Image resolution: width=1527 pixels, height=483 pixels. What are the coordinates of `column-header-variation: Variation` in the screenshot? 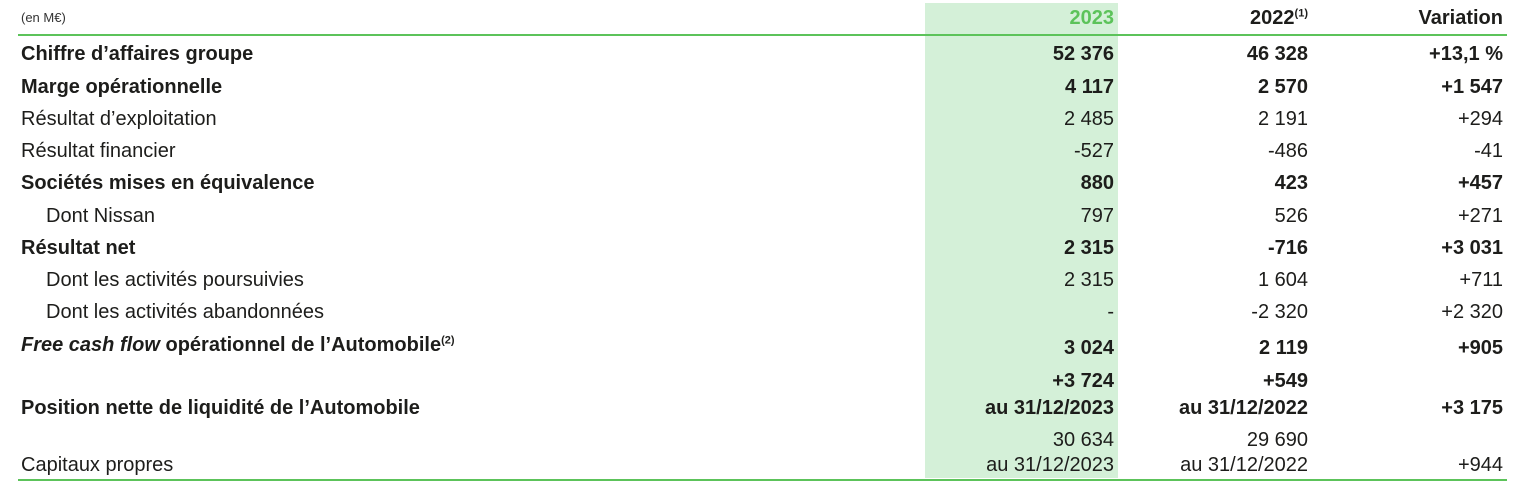 It's located at (1460, 18).